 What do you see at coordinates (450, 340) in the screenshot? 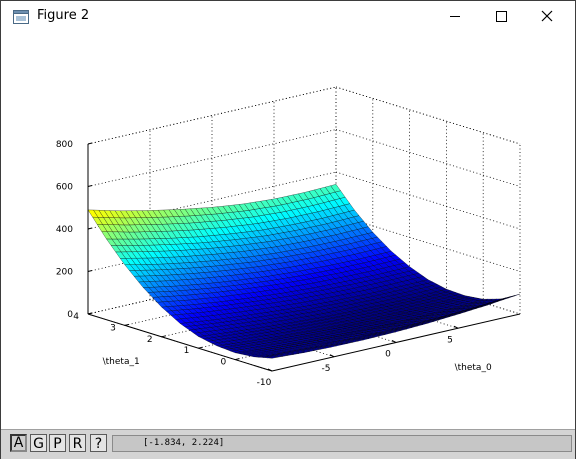
I see `x-tick-label: 5` at bounding box center [450, 340].